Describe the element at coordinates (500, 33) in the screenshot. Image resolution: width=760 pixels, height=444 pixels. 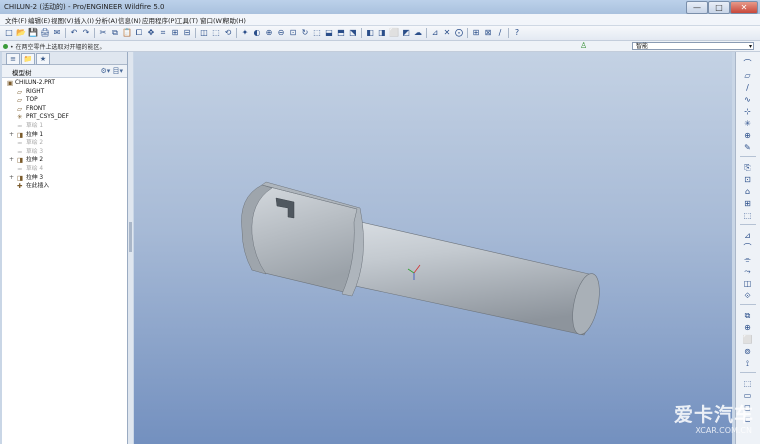
I see `toolbar-button-38-icon: ∕` at that location.